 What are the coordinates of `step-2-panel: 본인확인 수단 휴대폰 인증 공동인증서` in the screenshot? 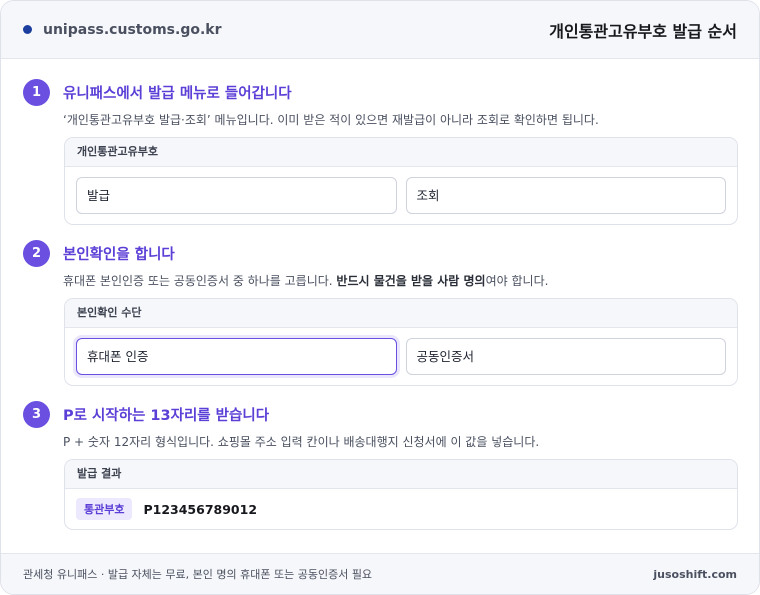 It's located at (401, 342).